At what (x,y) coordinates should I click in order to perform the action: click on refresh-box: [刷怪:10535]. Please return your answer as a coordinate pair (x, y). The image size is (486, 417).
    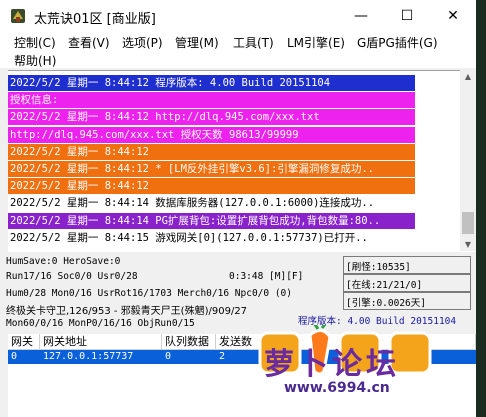
    Looking at the image, I should click on (407, 265).